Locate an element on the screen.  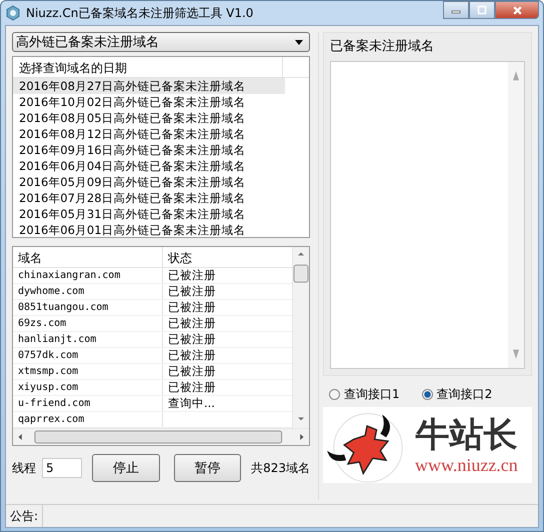
stop-button: 停止 is located at coordinates (126, 468).